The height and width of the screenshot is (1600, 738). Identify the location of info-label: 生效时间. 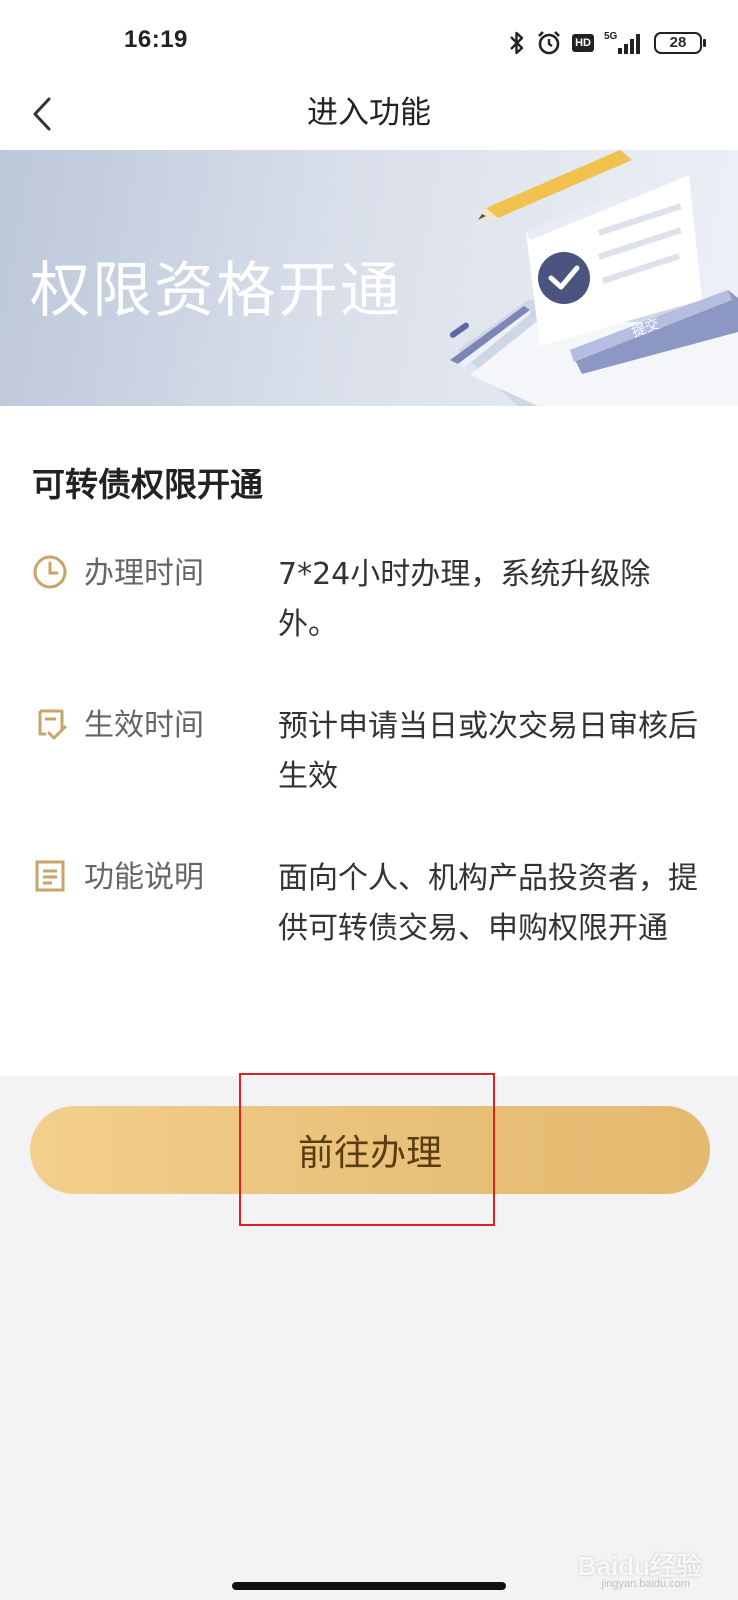
(144, 725).